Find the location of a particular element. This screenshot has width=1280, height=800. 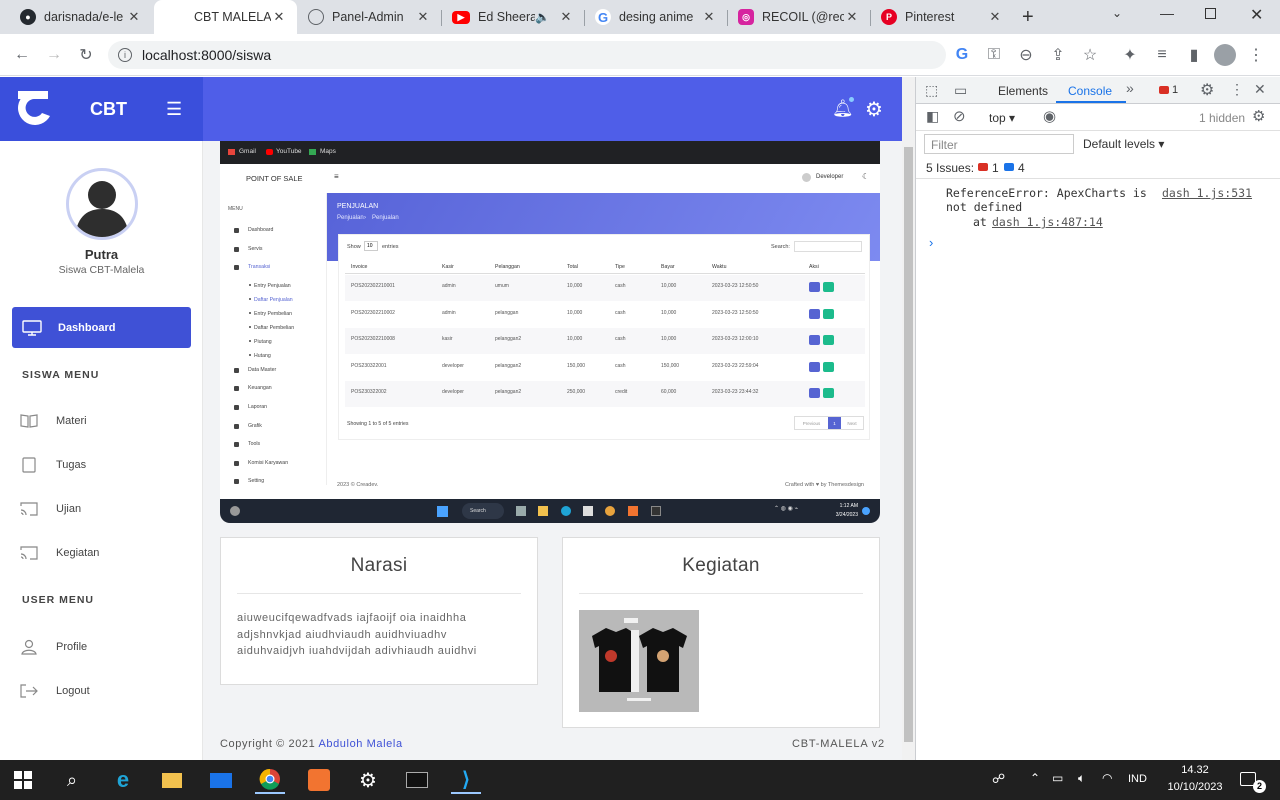

address-bar: i localhost:8000/siswa is located at coordinates (527, 55).